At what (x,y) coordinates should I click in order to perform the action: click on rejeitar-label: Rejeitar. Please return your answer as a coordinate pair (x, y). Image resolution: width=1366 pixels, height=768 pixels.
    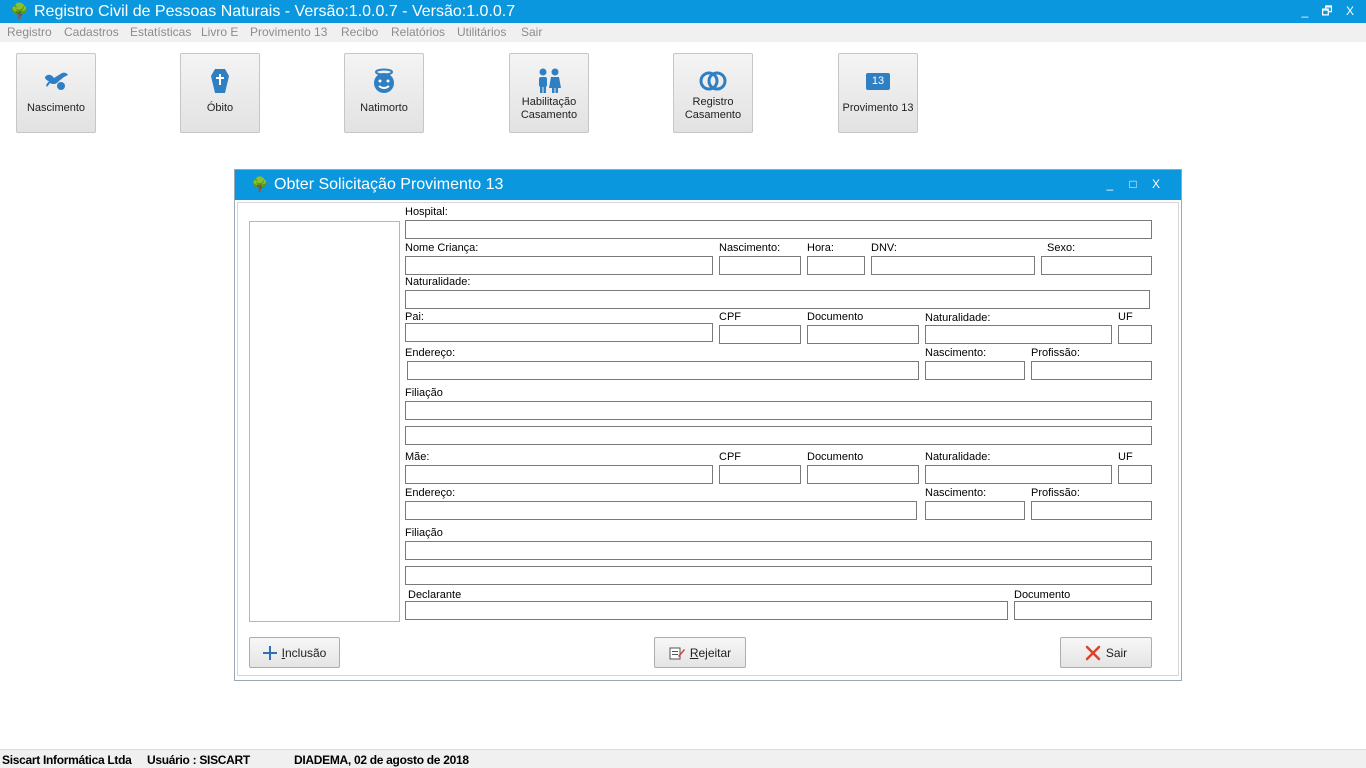
    Looking at the image, I should click on (710, 652).